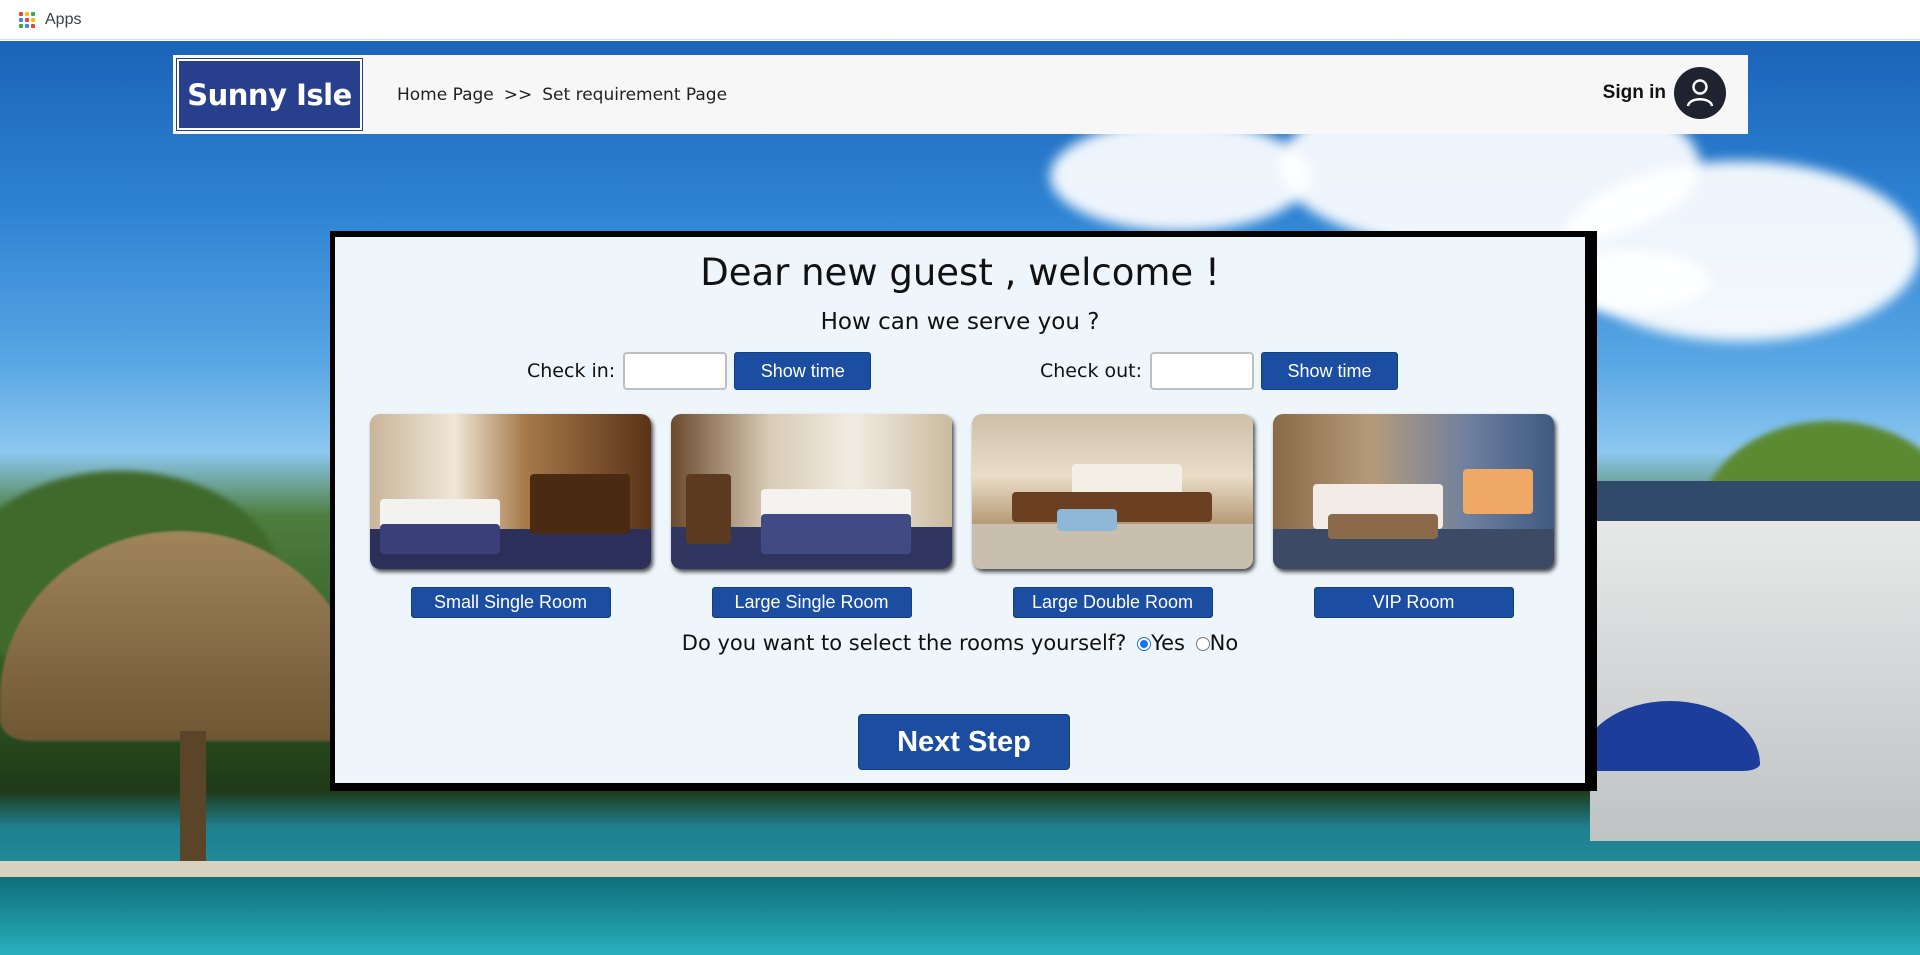 The image size is (1920, 955). I want to click on room-card-vip: VIP Room, so click(1413, 516).